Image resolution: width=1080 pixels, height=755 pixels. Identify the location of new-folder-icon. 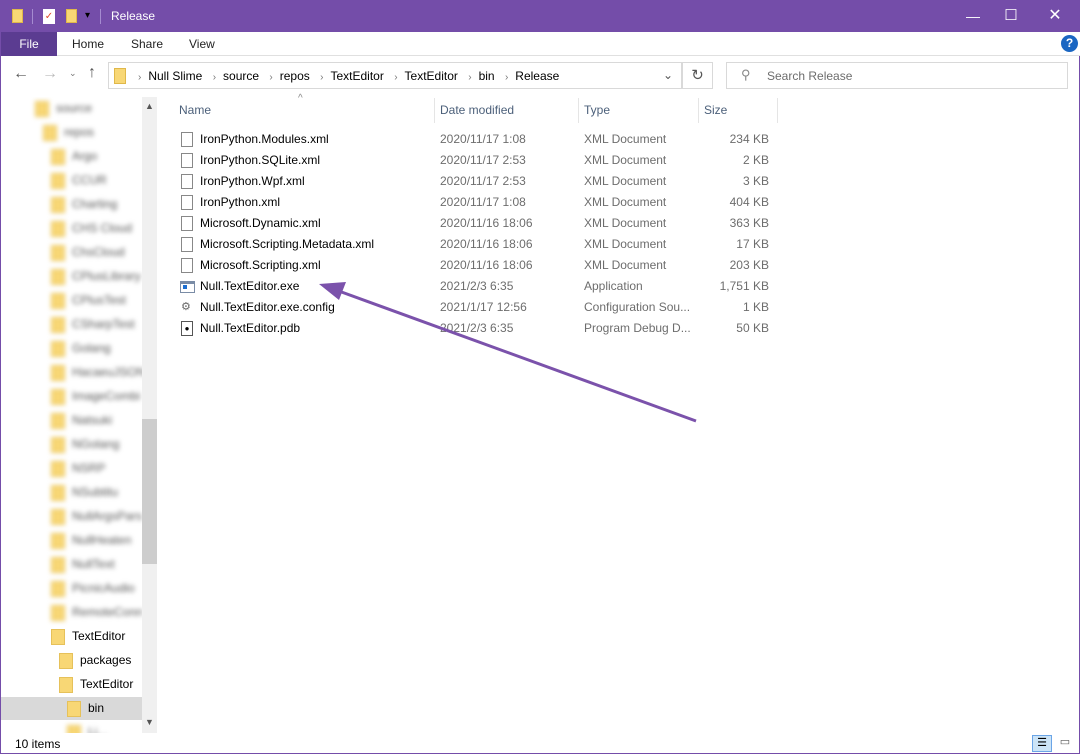
(71, 16).